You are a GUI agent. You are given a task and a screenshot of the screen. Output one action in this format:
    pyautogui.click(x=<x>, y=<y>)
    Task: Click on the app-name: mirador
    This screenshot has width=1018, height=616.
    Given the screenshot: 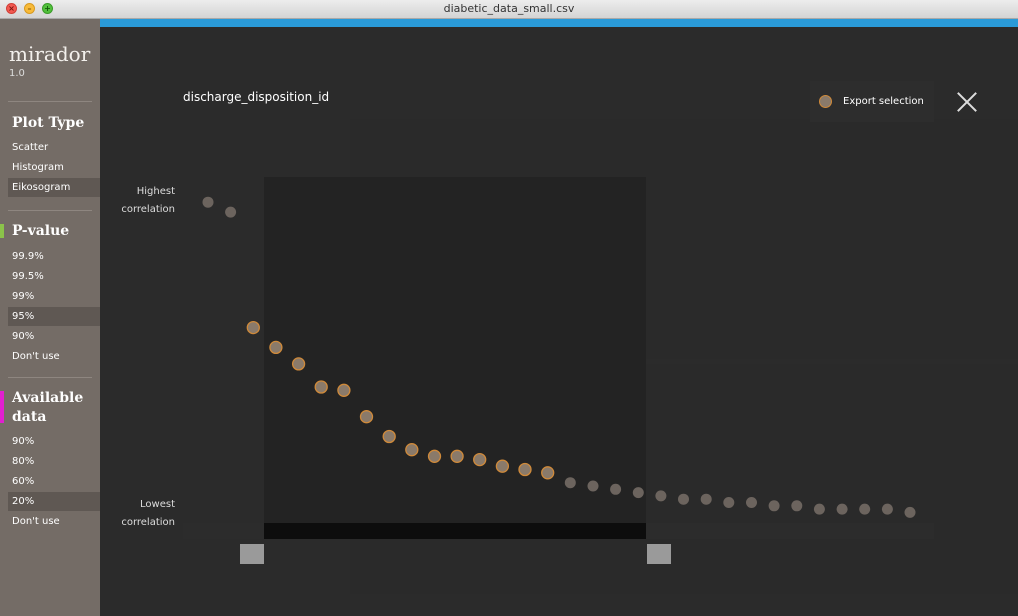 What is the action you would take?
    pyautogui.click(x=50, y=54)
    